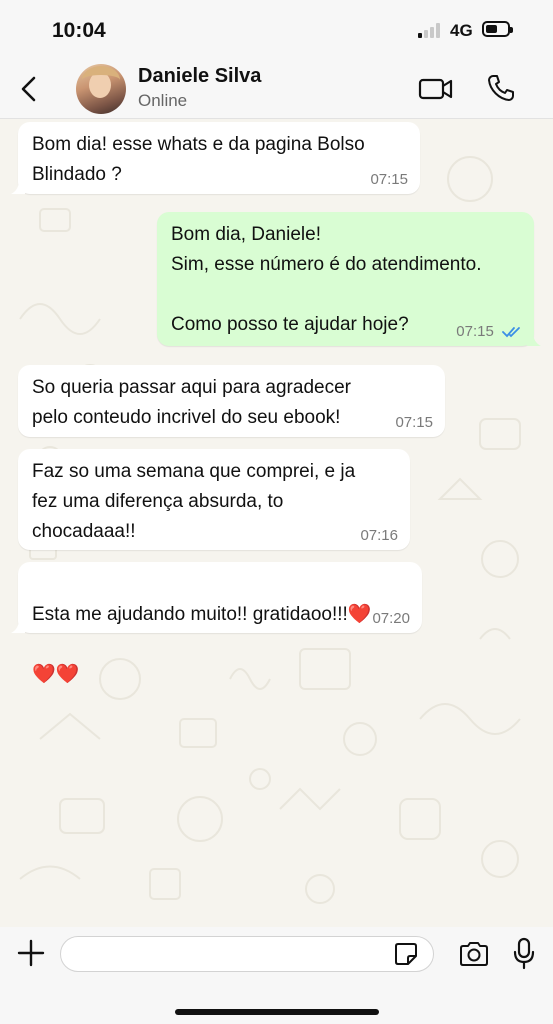 This screenshot has width=553, height=1024. Describe the element at coordinates (277, 1012) in the screenshot. I see `home-indicator` at that location.